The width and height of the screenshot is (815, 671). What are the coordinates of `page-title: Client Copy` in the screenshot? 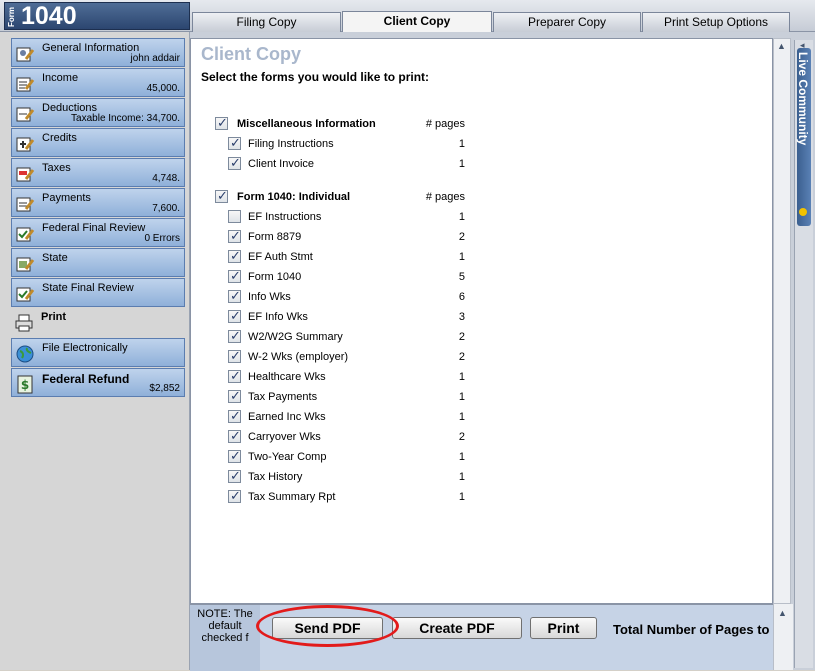 It's located at (251, 54).